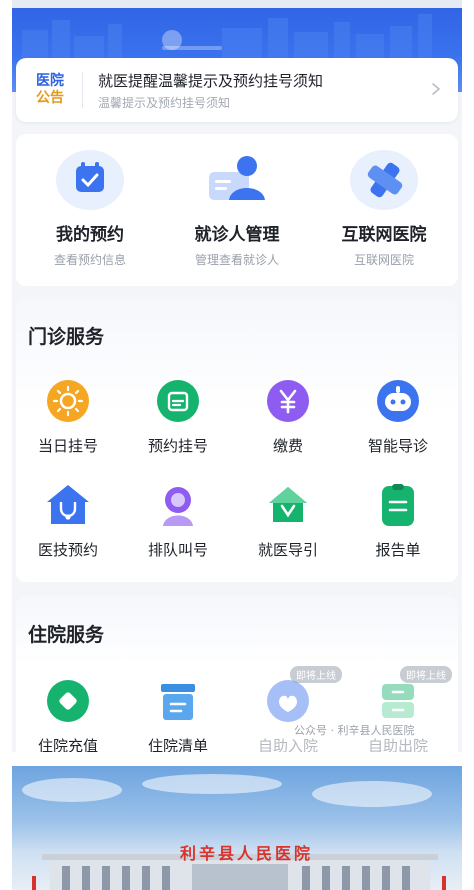 The image size is (474, 890). What do you see at coordinates (66, 337) in the screenshot?
I see `outpatient-section-title: 门诊服务` at bounding box center [66, 337].